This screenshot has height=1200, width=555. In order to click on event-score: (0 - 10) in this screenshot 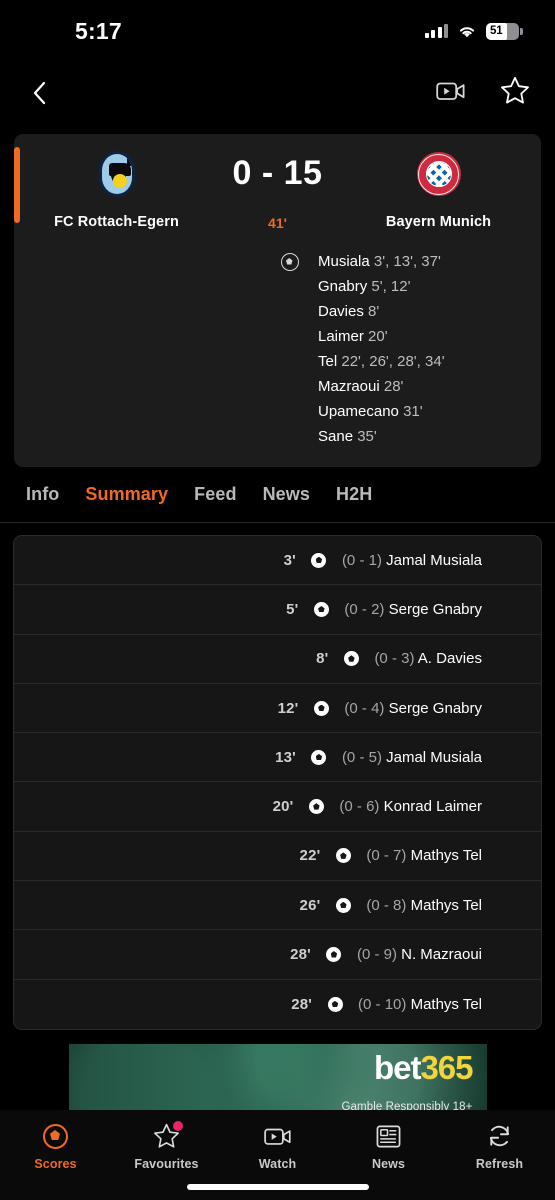, I will do `click(382, 1004)`.